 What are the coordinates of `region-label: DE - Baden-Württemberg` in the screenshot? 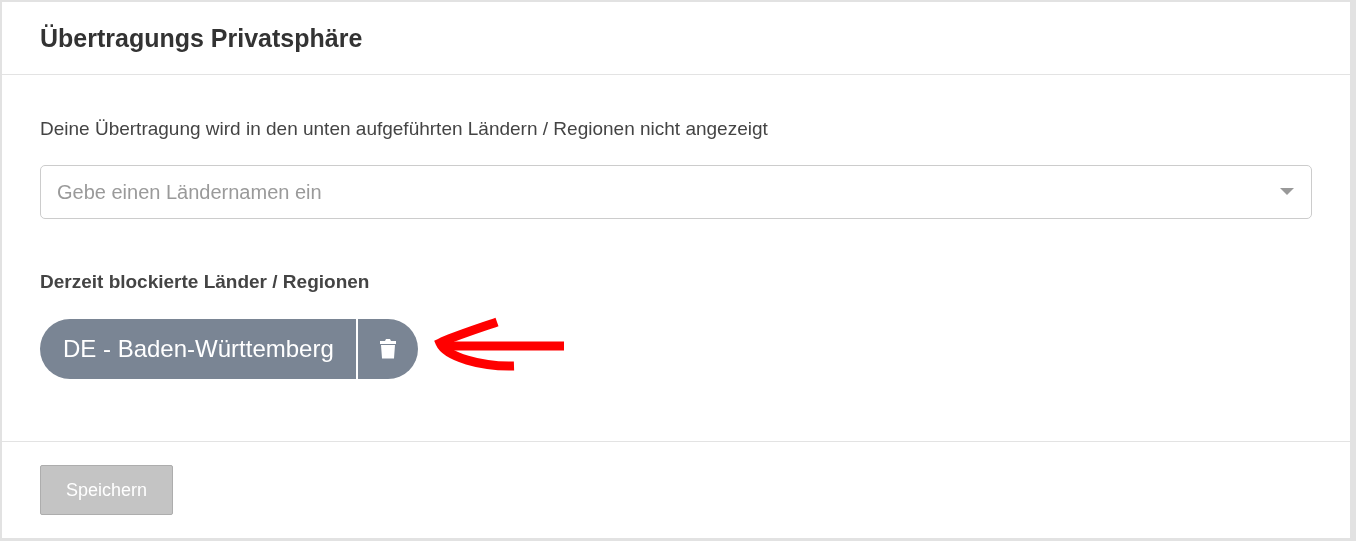 It's located at (199, 349).